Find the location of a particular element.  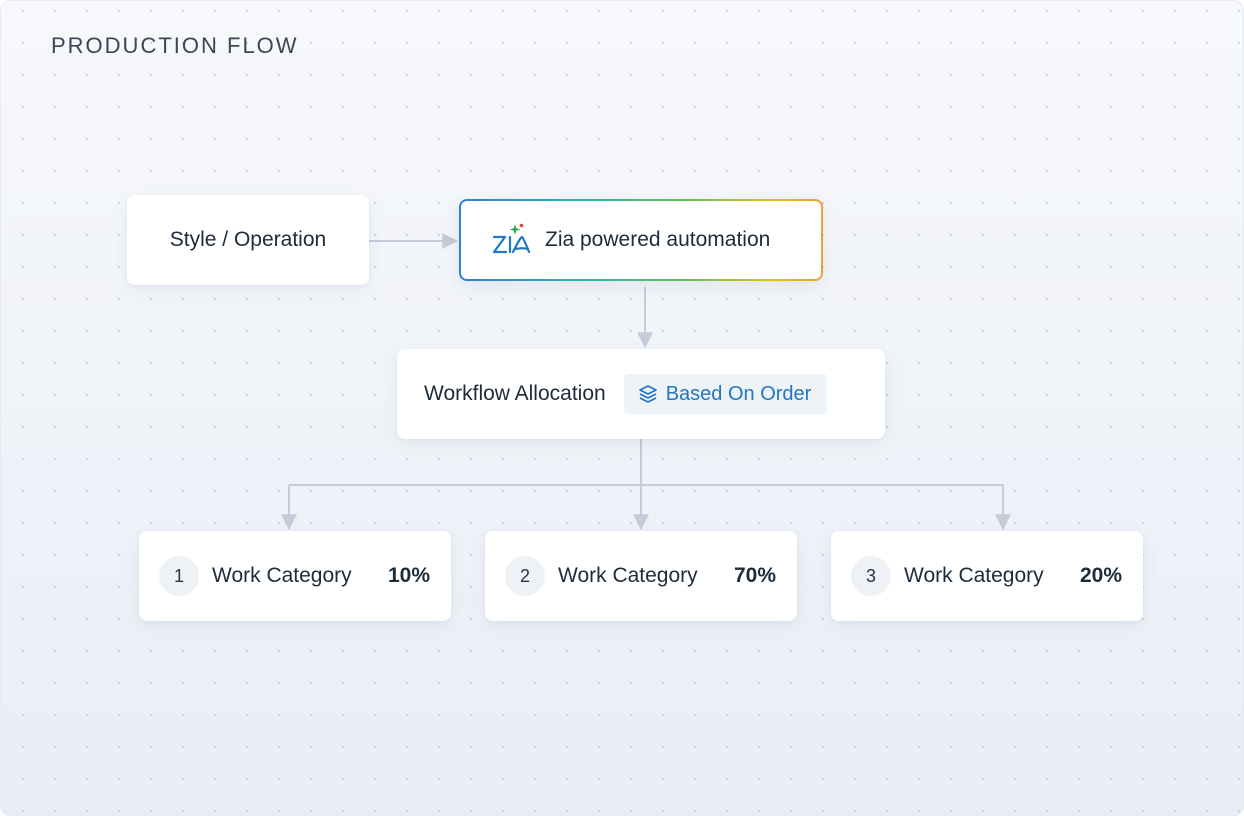

work-category-node-3: 3 Work Category 20% is located at coordinates (987, 576).